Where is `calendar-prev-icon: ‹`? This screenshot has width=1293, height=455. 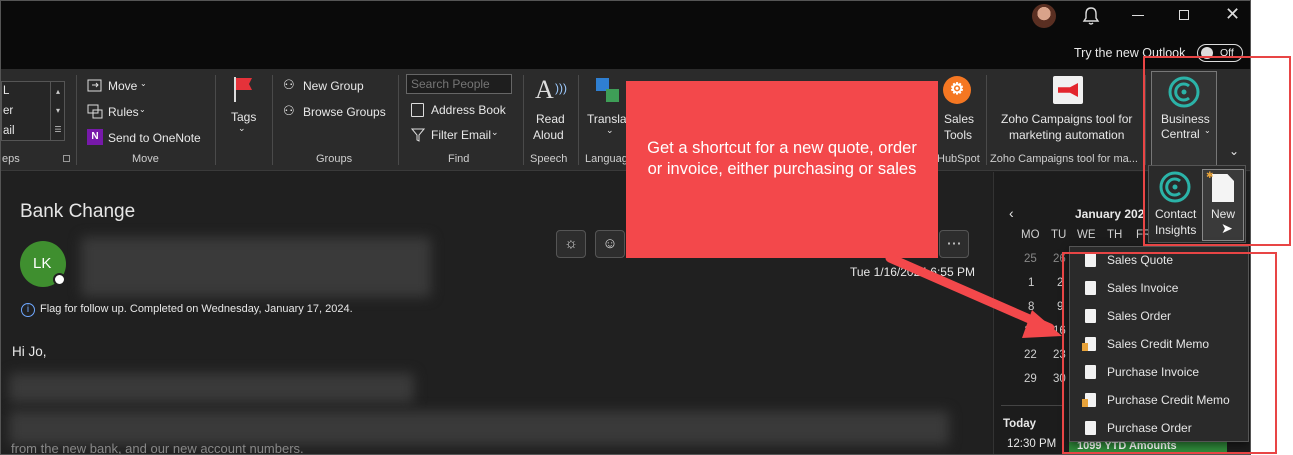
calendar-prev-icon: ‹ is located at coordinates (1011, 213).